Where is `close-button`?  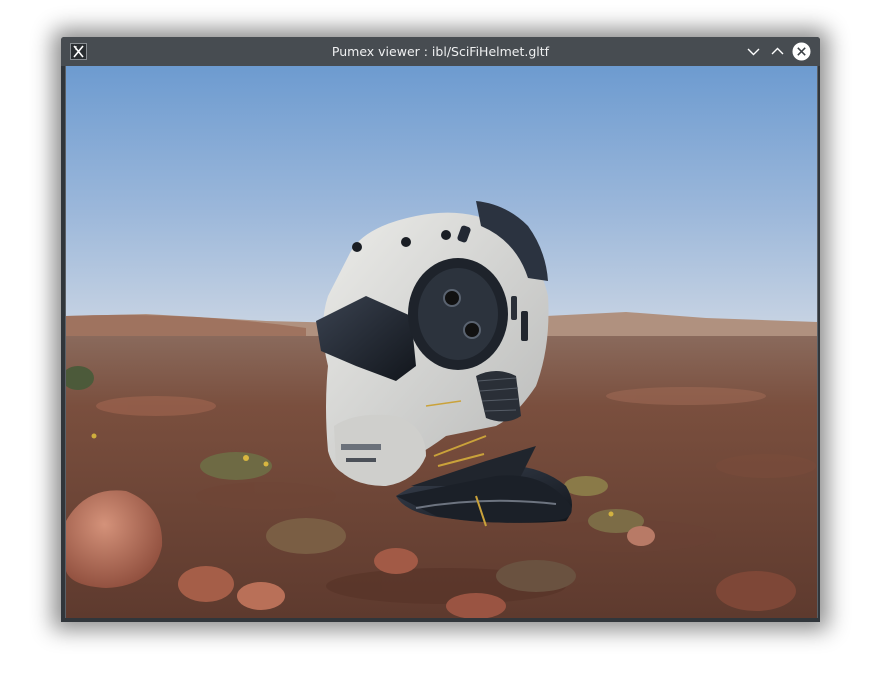
close-button is located at coordinates (801, 51).